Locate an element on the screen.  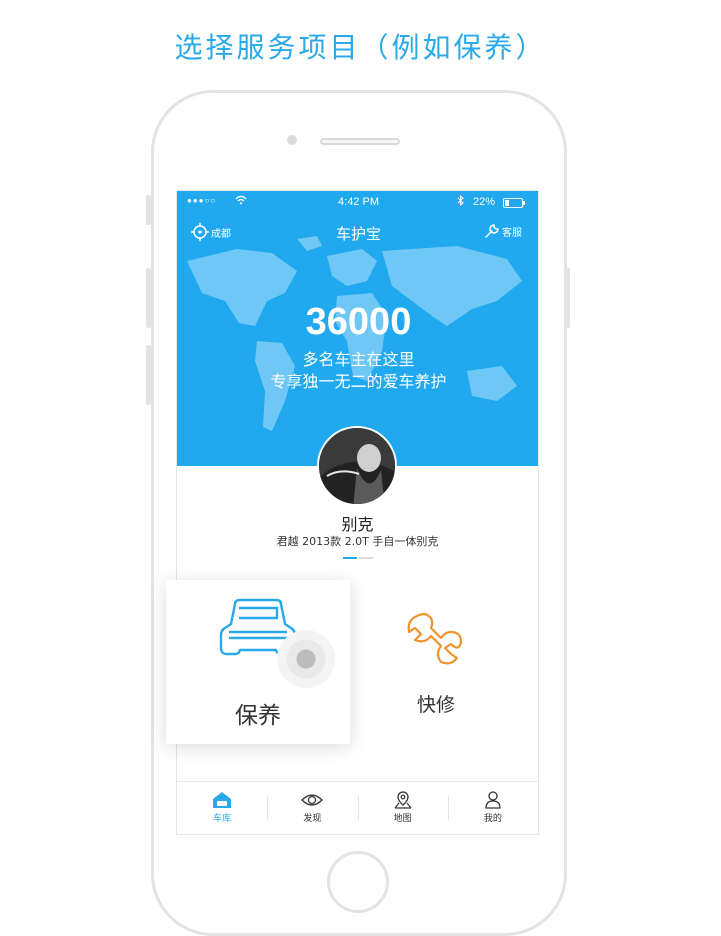
wrench-tool-icon is located at coordinates (492, 231).